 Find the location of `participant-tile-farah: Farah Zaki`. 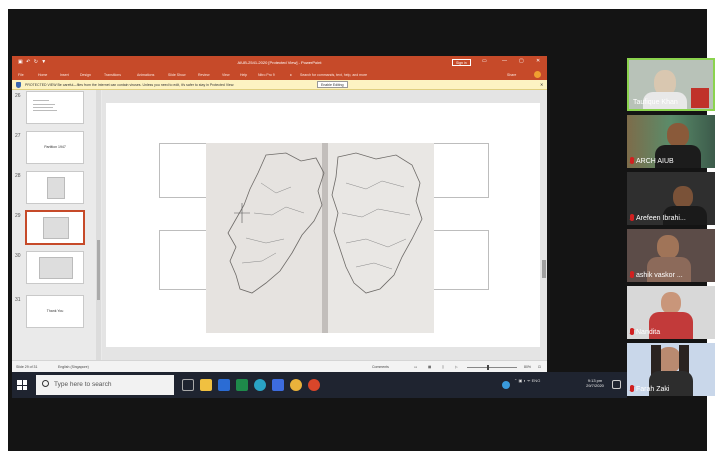

participant-tile-farah: Farah Zaki is located at coordinates (671, 369).